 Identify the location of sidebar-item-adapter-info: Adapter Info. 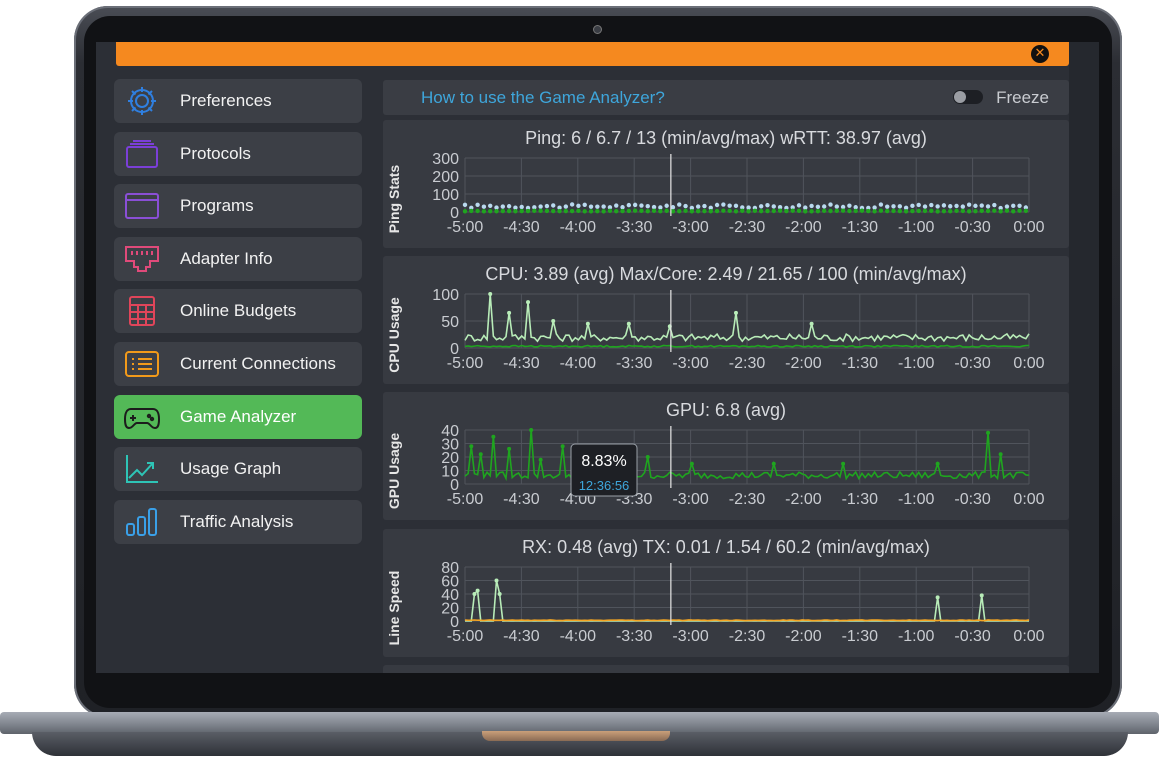
(238, 258).